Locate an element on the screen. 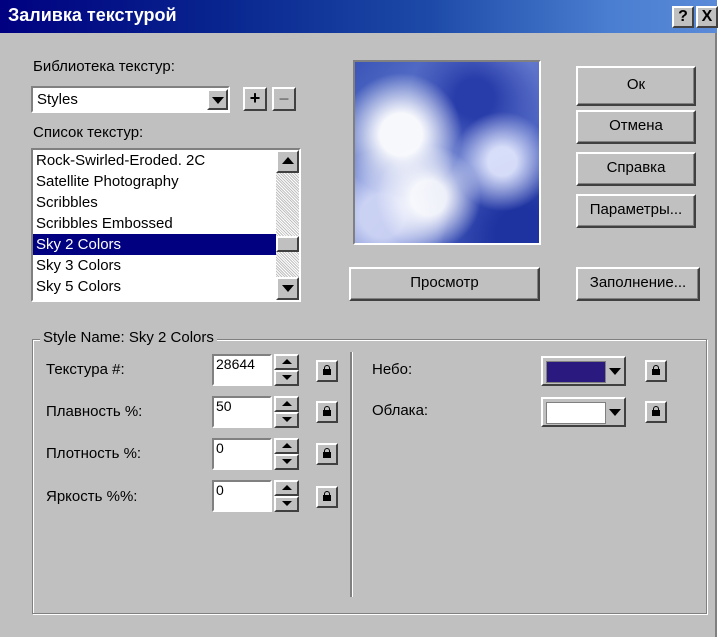 This screenshot has height=637, width=719. texture-number-stepper is located at coordinates (286, 370).